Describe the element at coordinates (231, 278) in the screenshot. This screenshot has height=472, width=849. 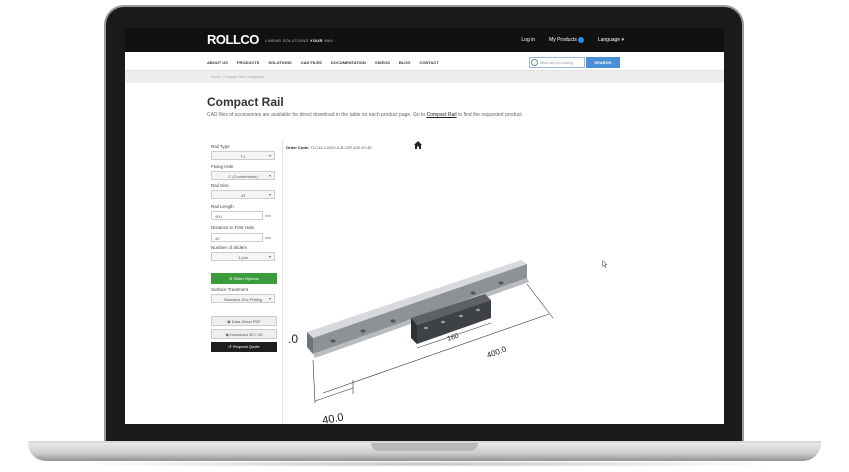
I see `plus-circle-icon: ⊕` at that location.